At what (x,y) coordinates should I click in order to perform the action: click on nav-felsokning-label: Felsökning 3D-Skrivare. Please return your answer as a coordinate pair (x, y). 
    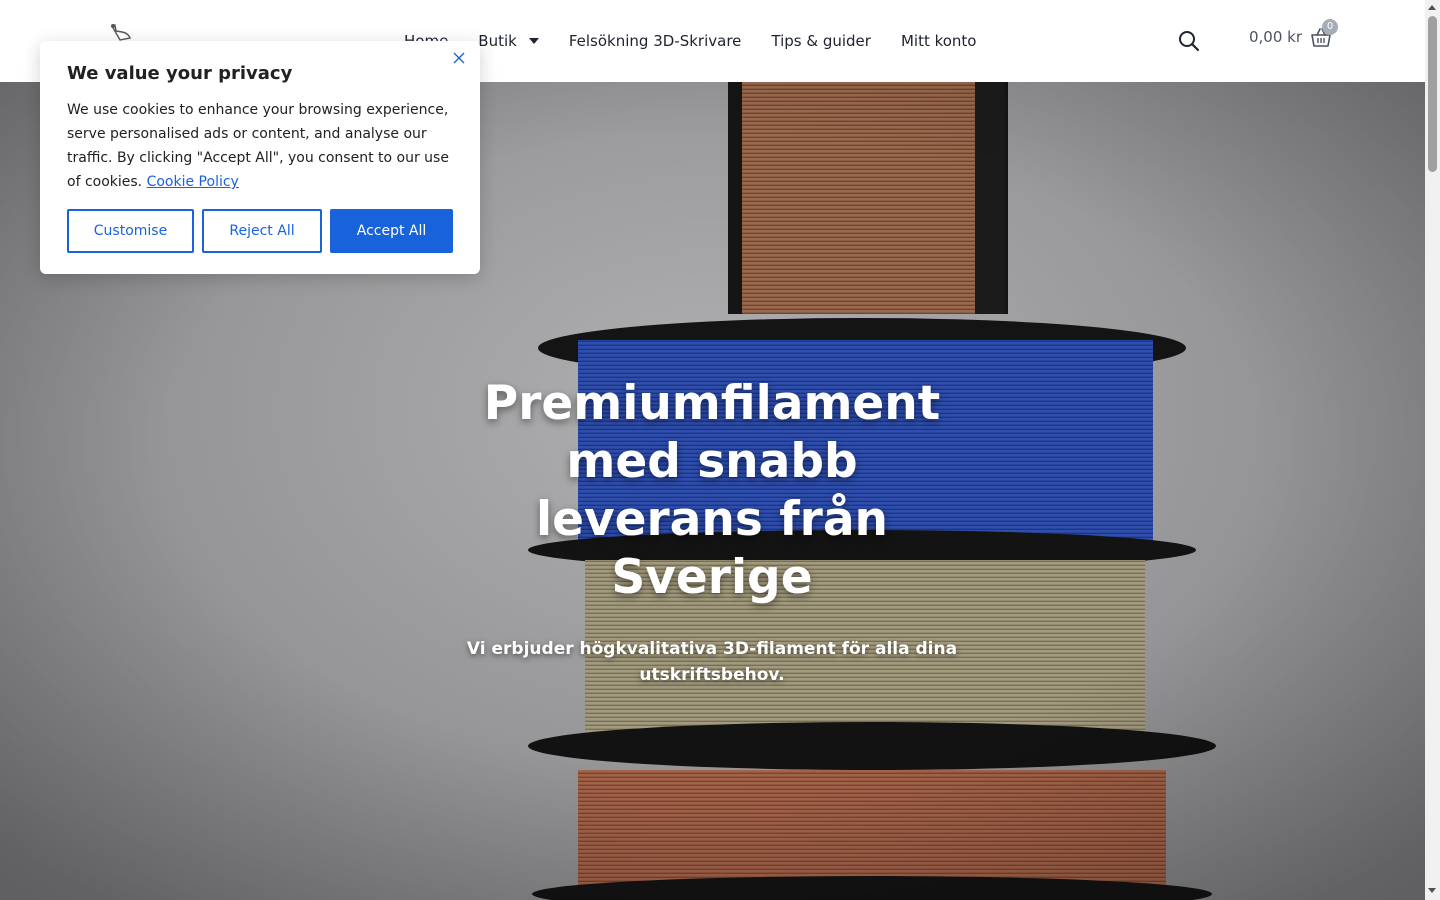
    Looking at the image, I should click on (655, 41).